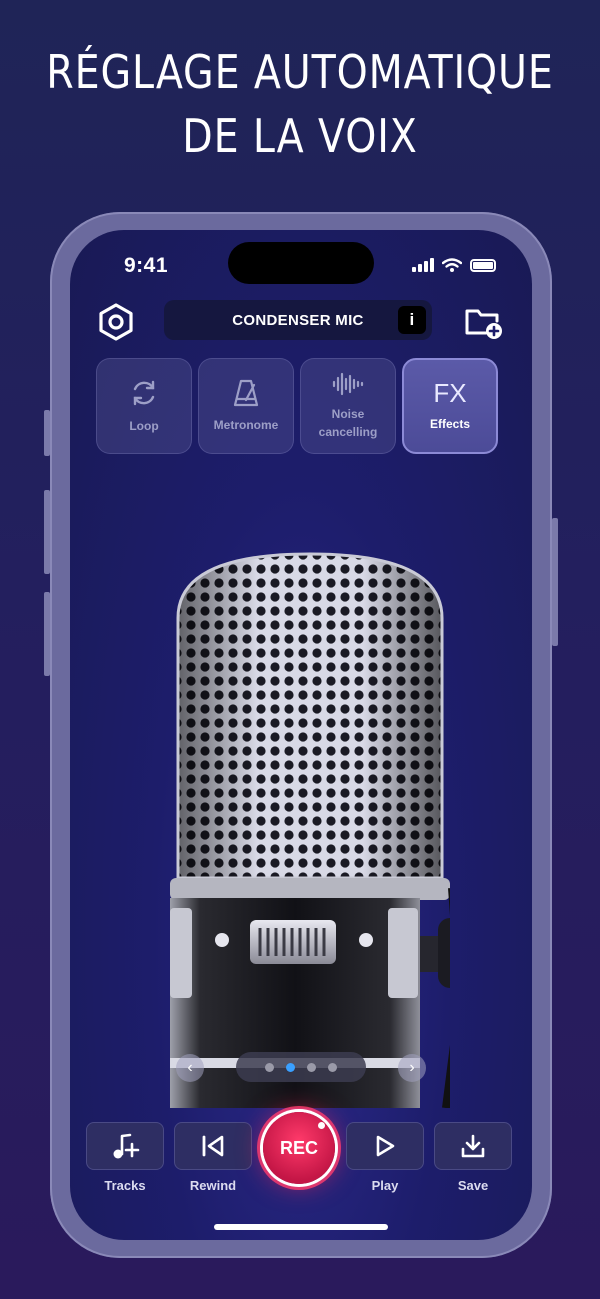 This screenshot has width=600, height=1299. What do you see at coordinates (300, 104) in the screenshot?
I see `headline: RÉGLAGE AUTOMATIQUE DE LA VOIX` at bounding box center [300, 104].